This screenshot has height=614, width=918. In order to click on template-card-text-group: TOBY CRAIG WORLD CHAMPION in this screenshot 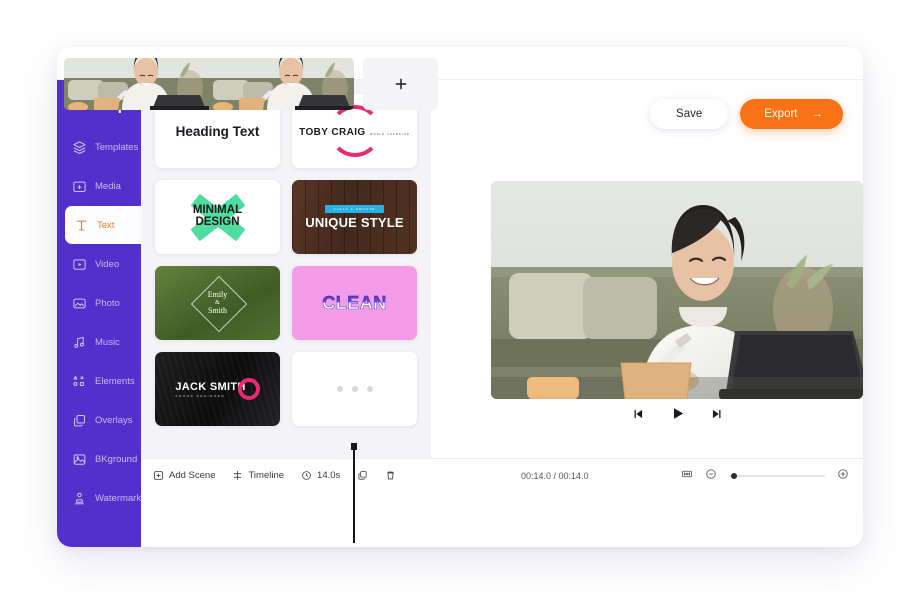, I will do `click(354, 131)`.